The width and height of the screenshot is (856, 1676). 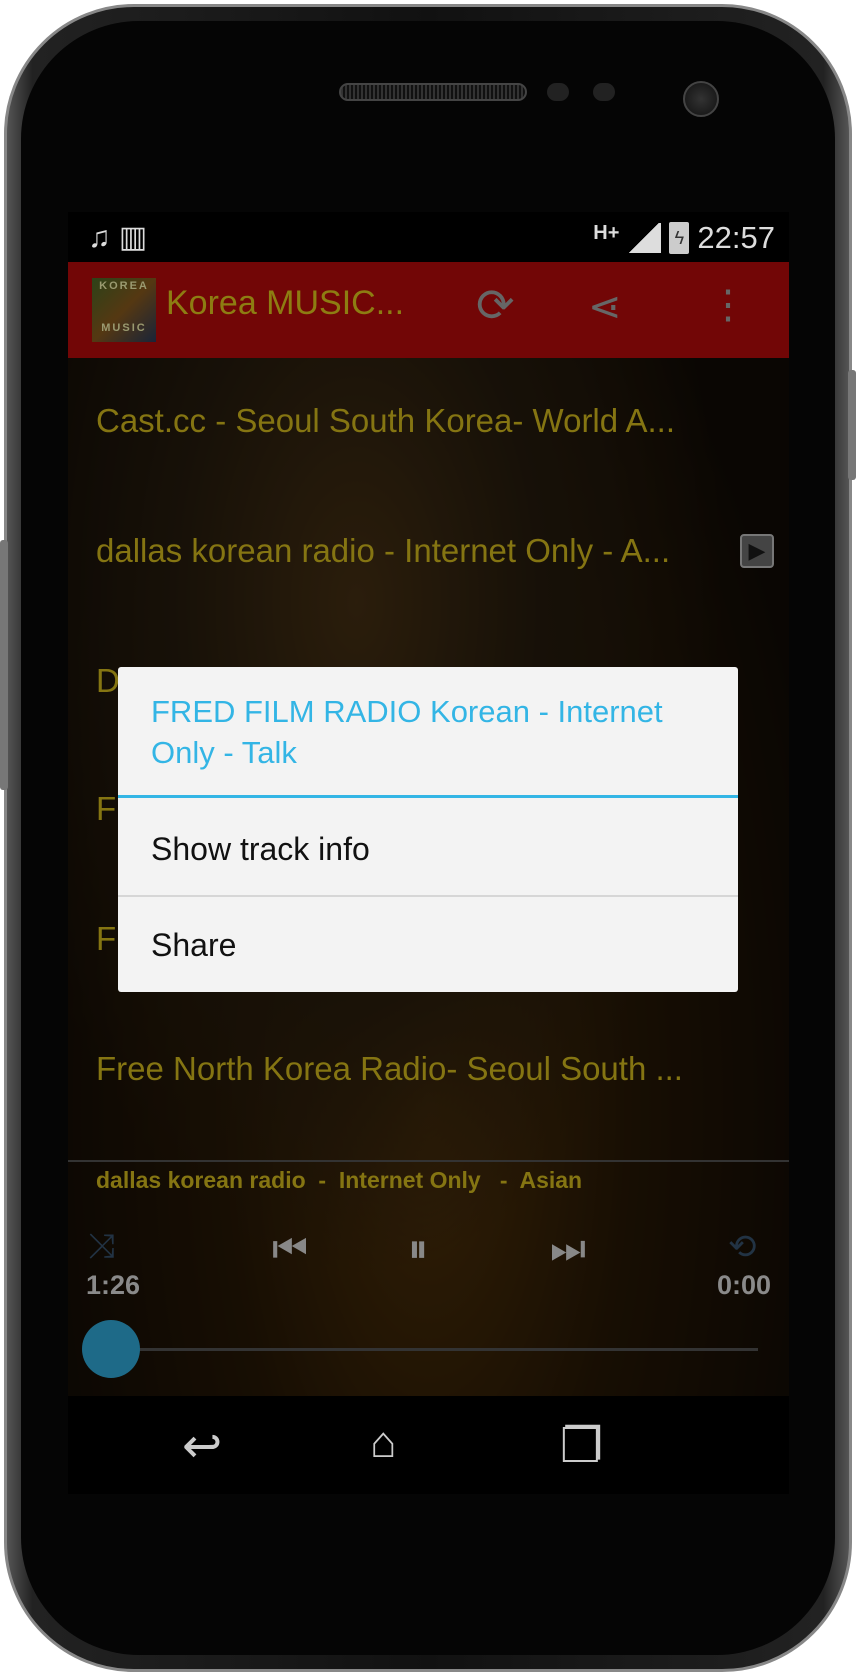 What do you see at coordinates (202, 1446) in the screenshot?
I see `back-icon: ↩` at bounding box center [202, 1446].